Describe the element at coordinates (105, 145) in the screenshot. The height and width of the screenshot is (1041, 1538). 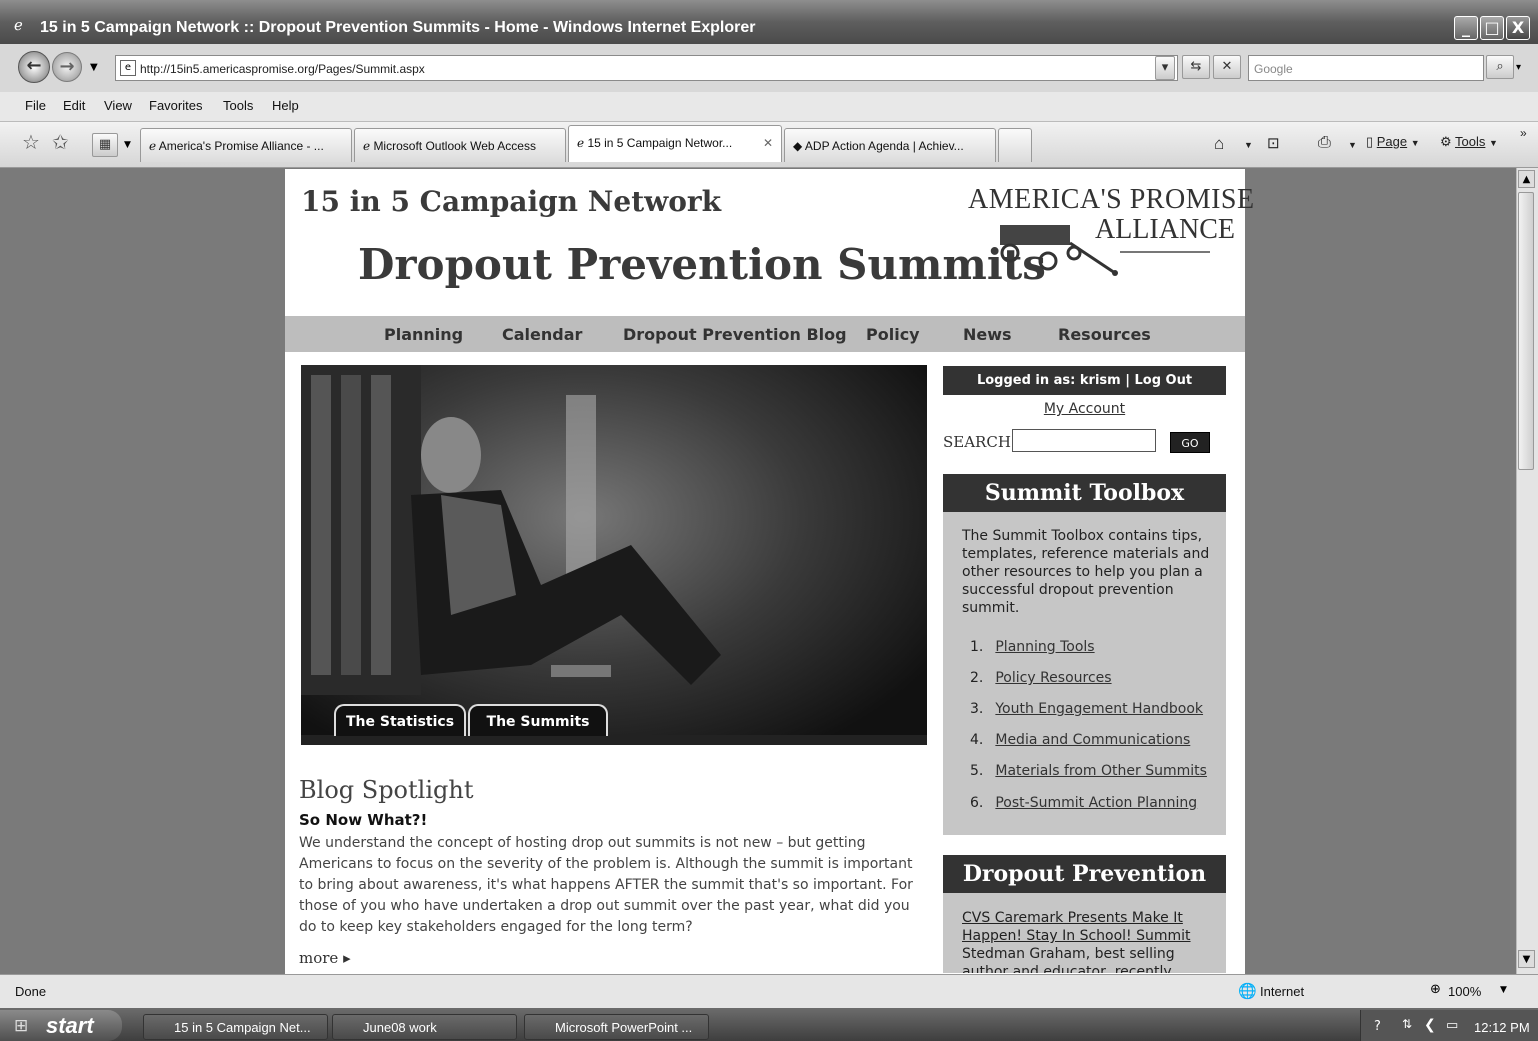
I see `quick-tabs-icon: ▦` at that location.